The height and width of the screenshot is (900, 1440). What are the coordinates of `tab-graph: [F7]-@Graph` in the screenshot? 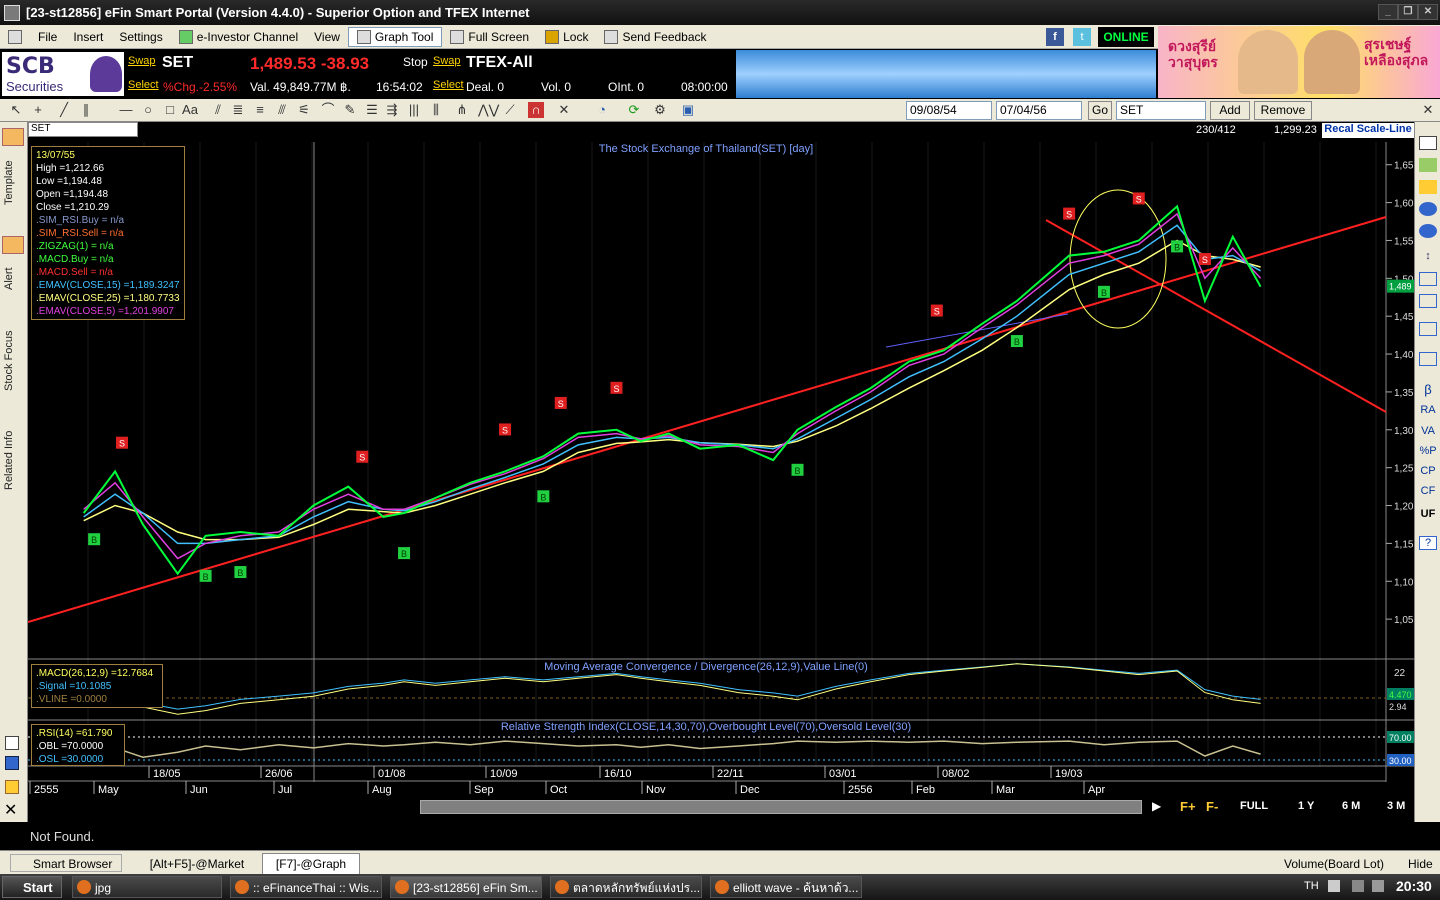 It's located at (311, 864).